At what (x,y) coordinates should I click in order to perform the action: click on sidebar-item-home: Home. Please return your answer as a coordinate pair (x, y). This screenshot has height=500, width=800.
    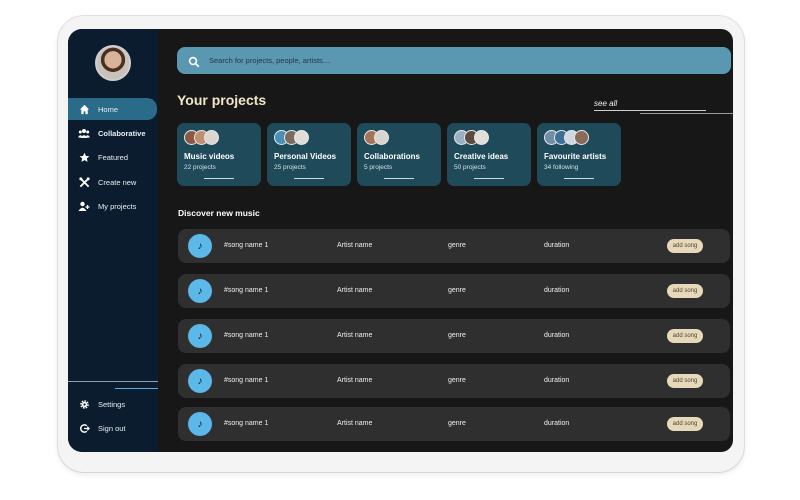
    Looking at the image, I should click on (112, 109).